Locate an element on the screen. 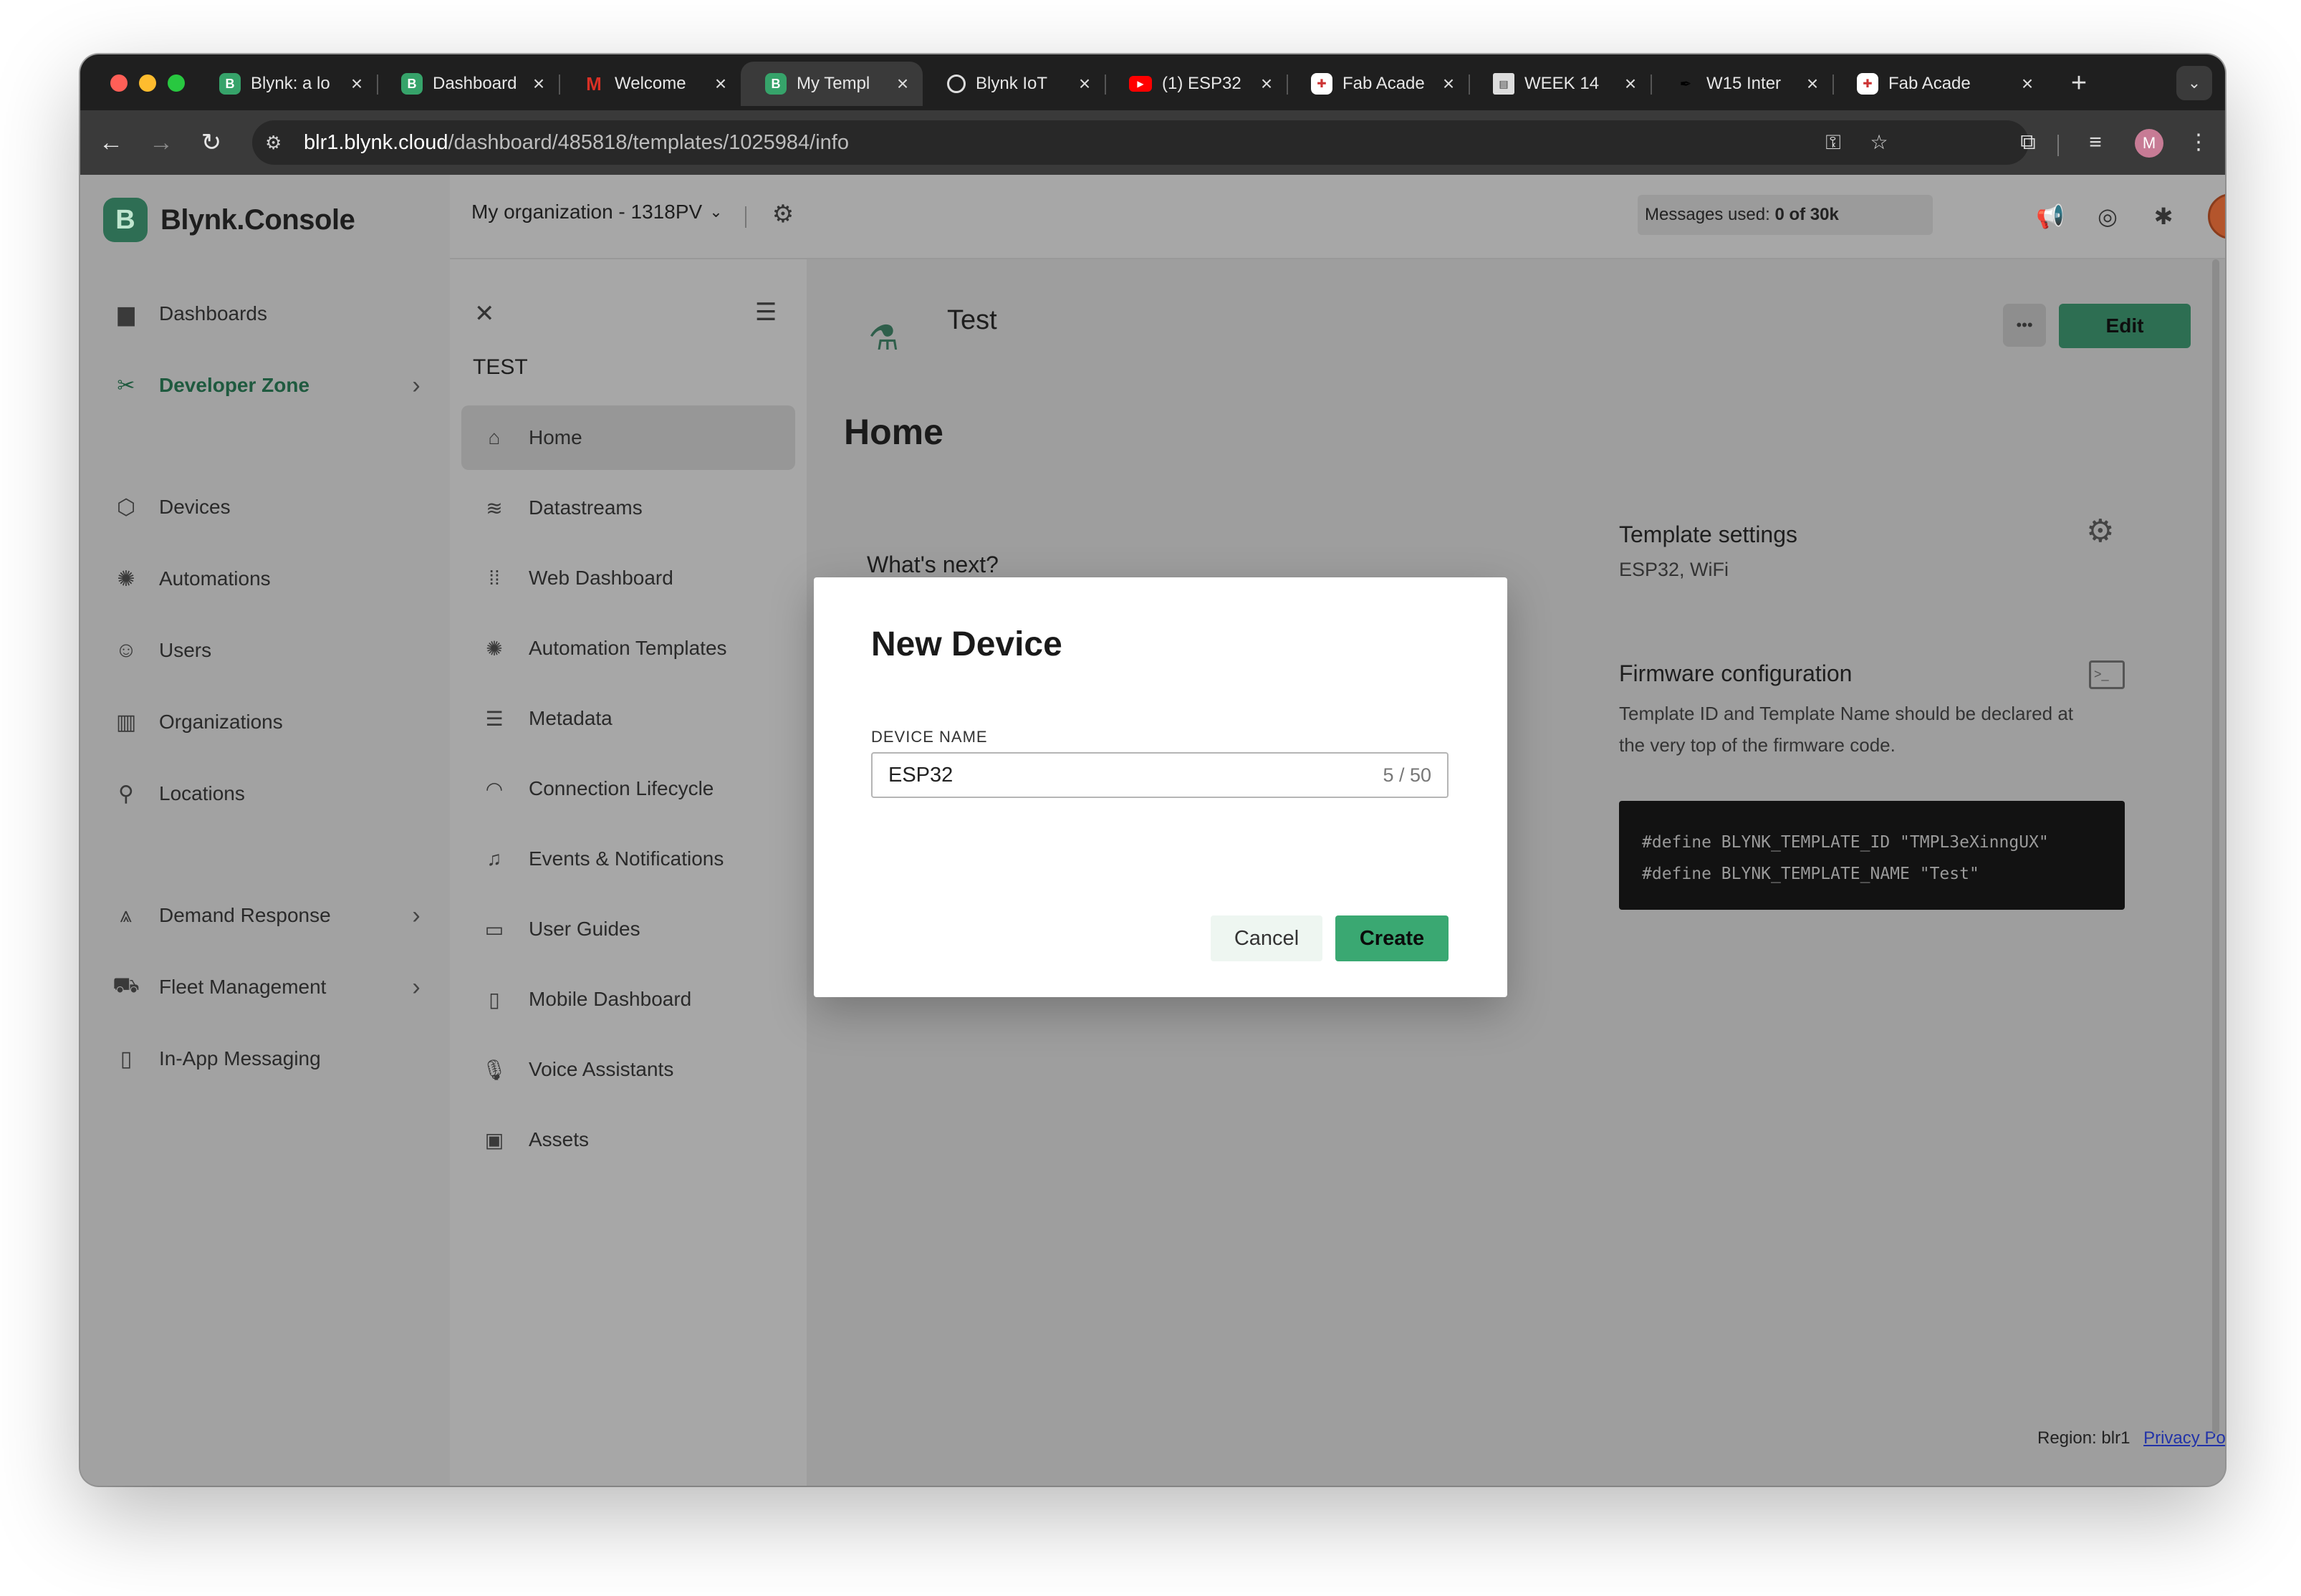 The image size is (2301, 1596). subnav-item-label: Connection Lifecycle is located at coordinates (621, 788).